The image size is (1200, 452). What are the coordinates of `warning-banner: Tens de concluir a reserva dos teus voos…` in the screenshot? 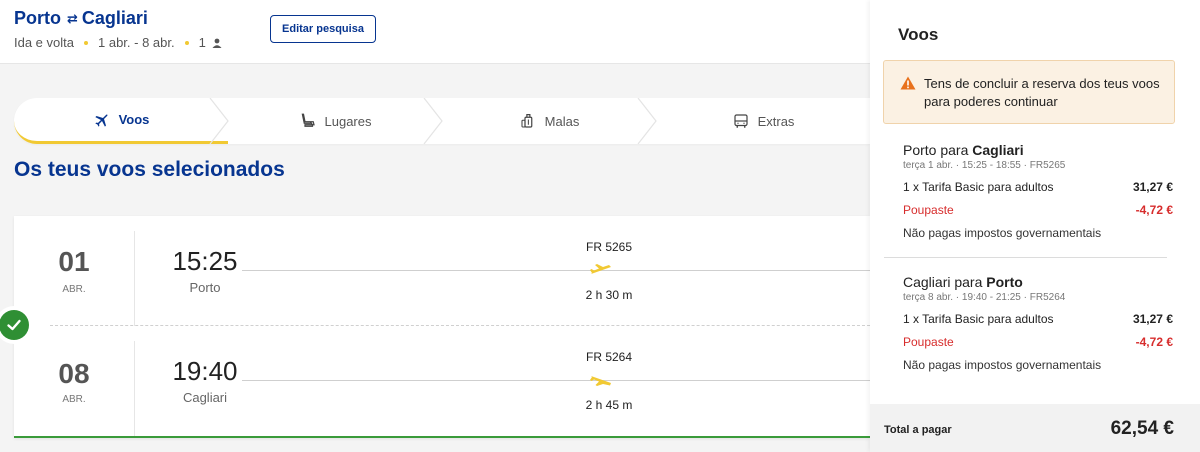 It's located at (1029, 92).